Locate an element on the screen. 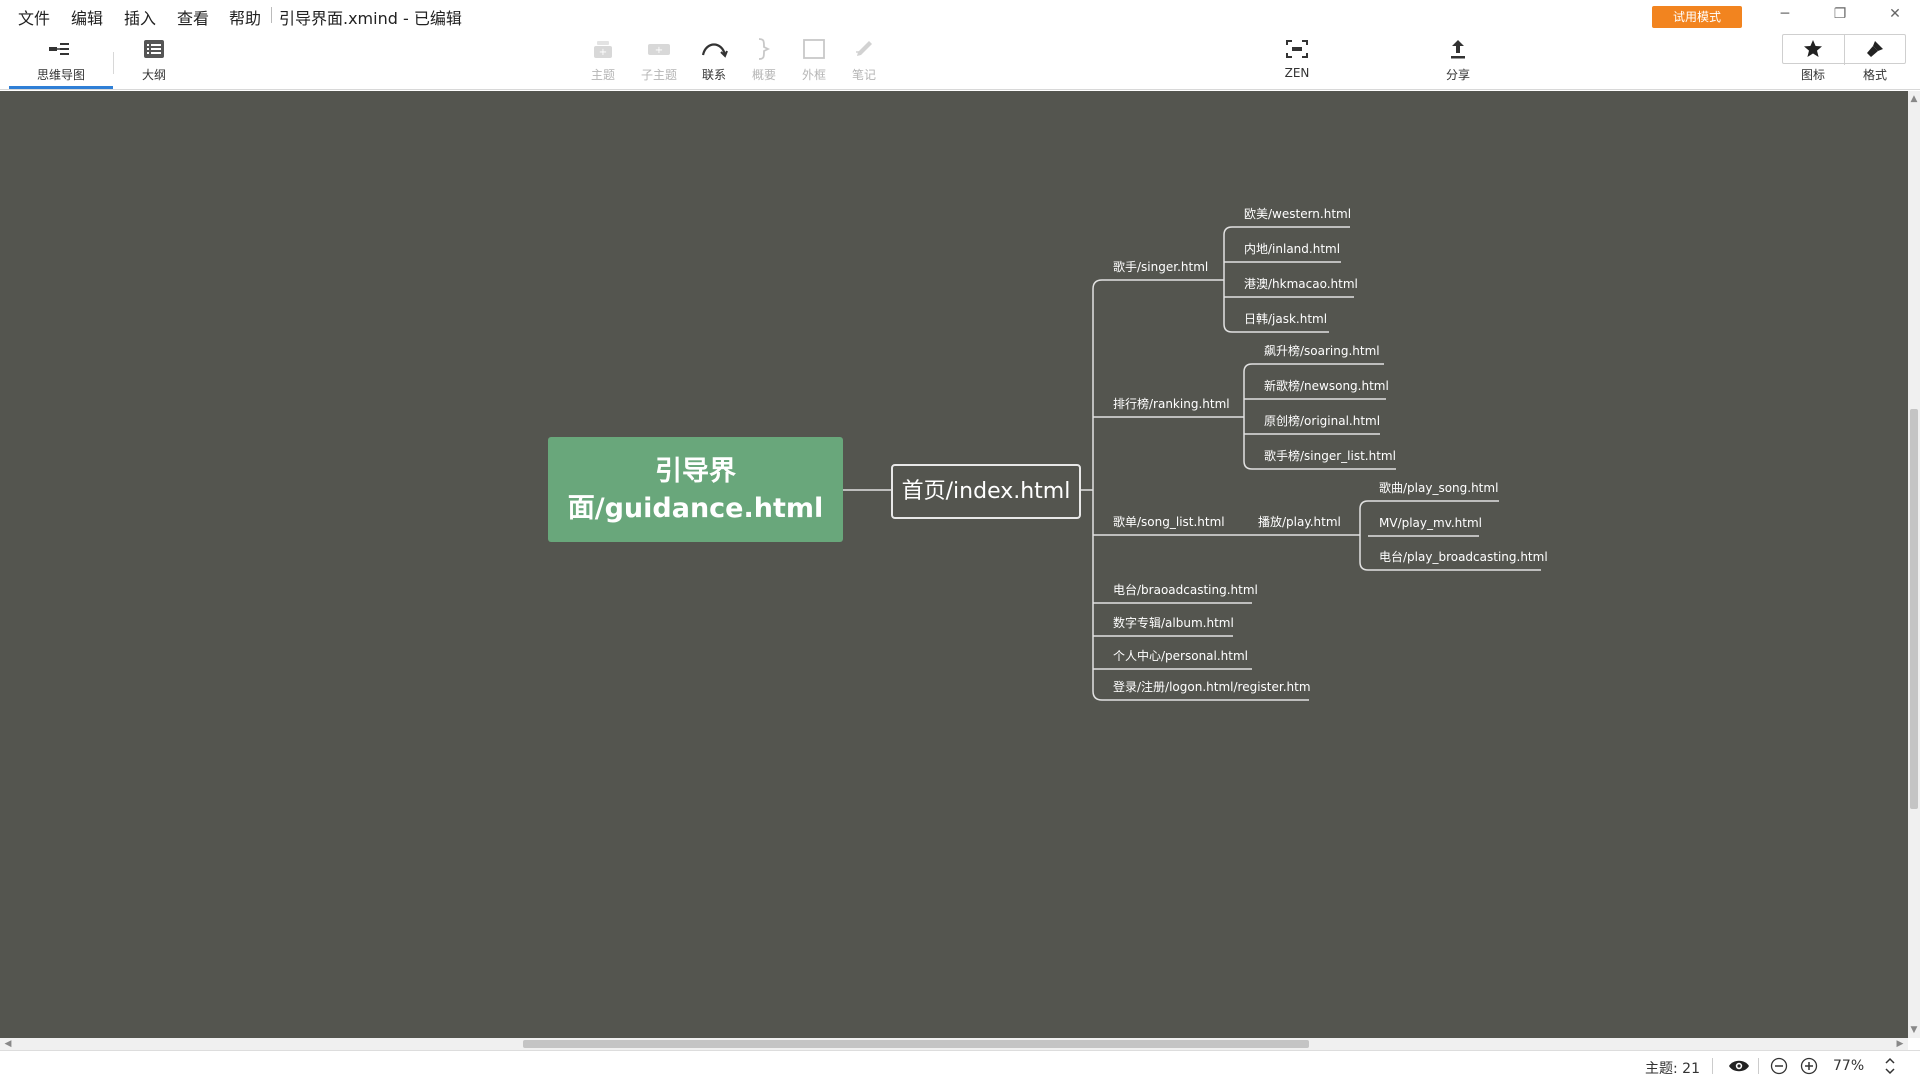  topic-jask: 日韩/jask.html is located at coordinates (1285, 319).